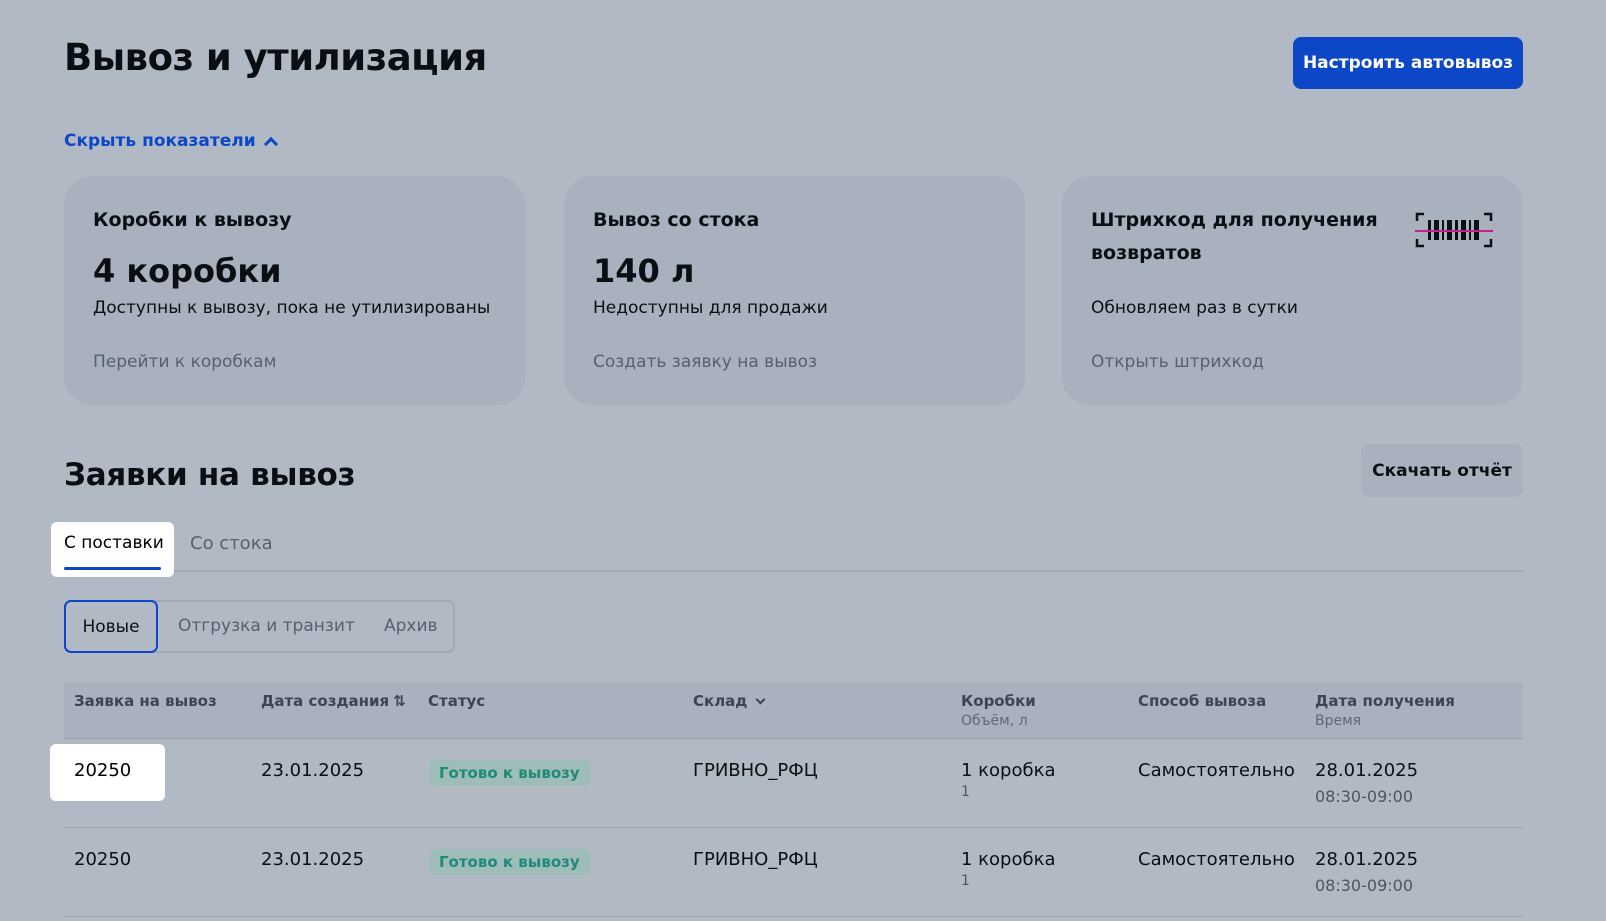 The image size is (1606, 921). I want to click on column-warehouse: Склад, so click(729, 701).